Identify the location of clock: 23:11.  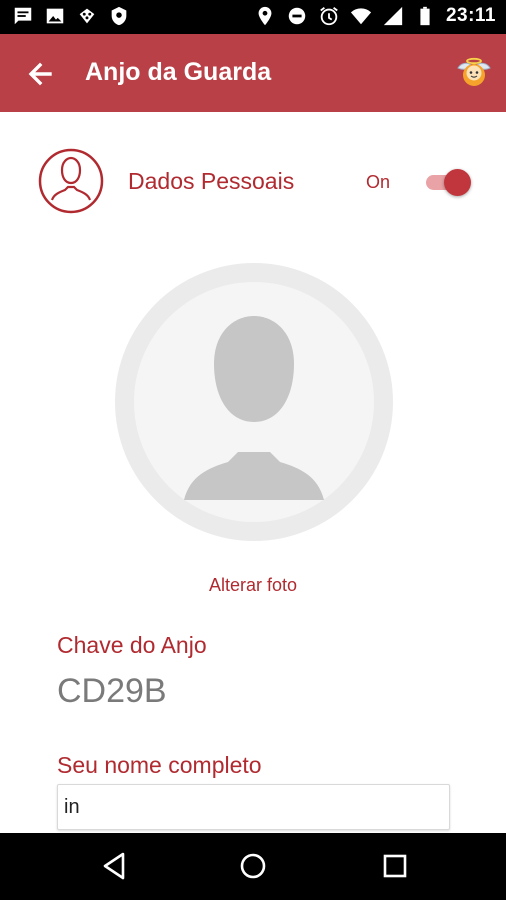
(470, 15).